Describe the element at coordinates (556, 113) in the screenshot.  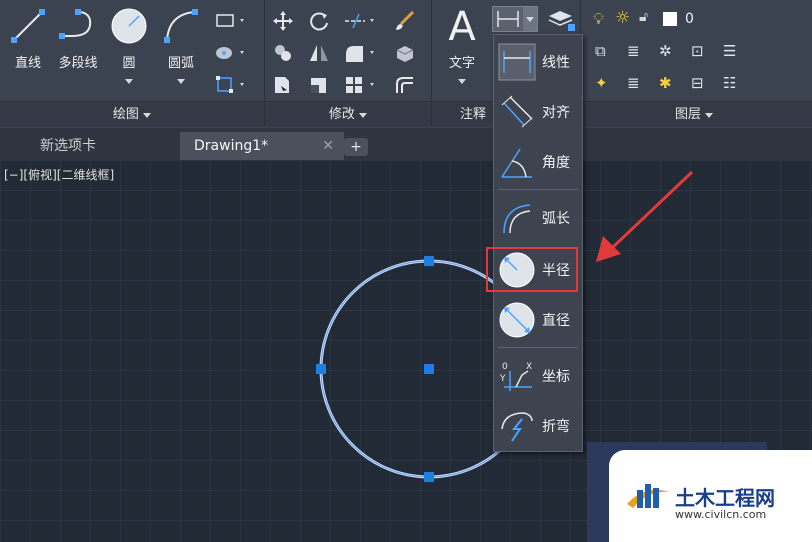
I see `menu-item-aligned-label: 对齐` at that location.